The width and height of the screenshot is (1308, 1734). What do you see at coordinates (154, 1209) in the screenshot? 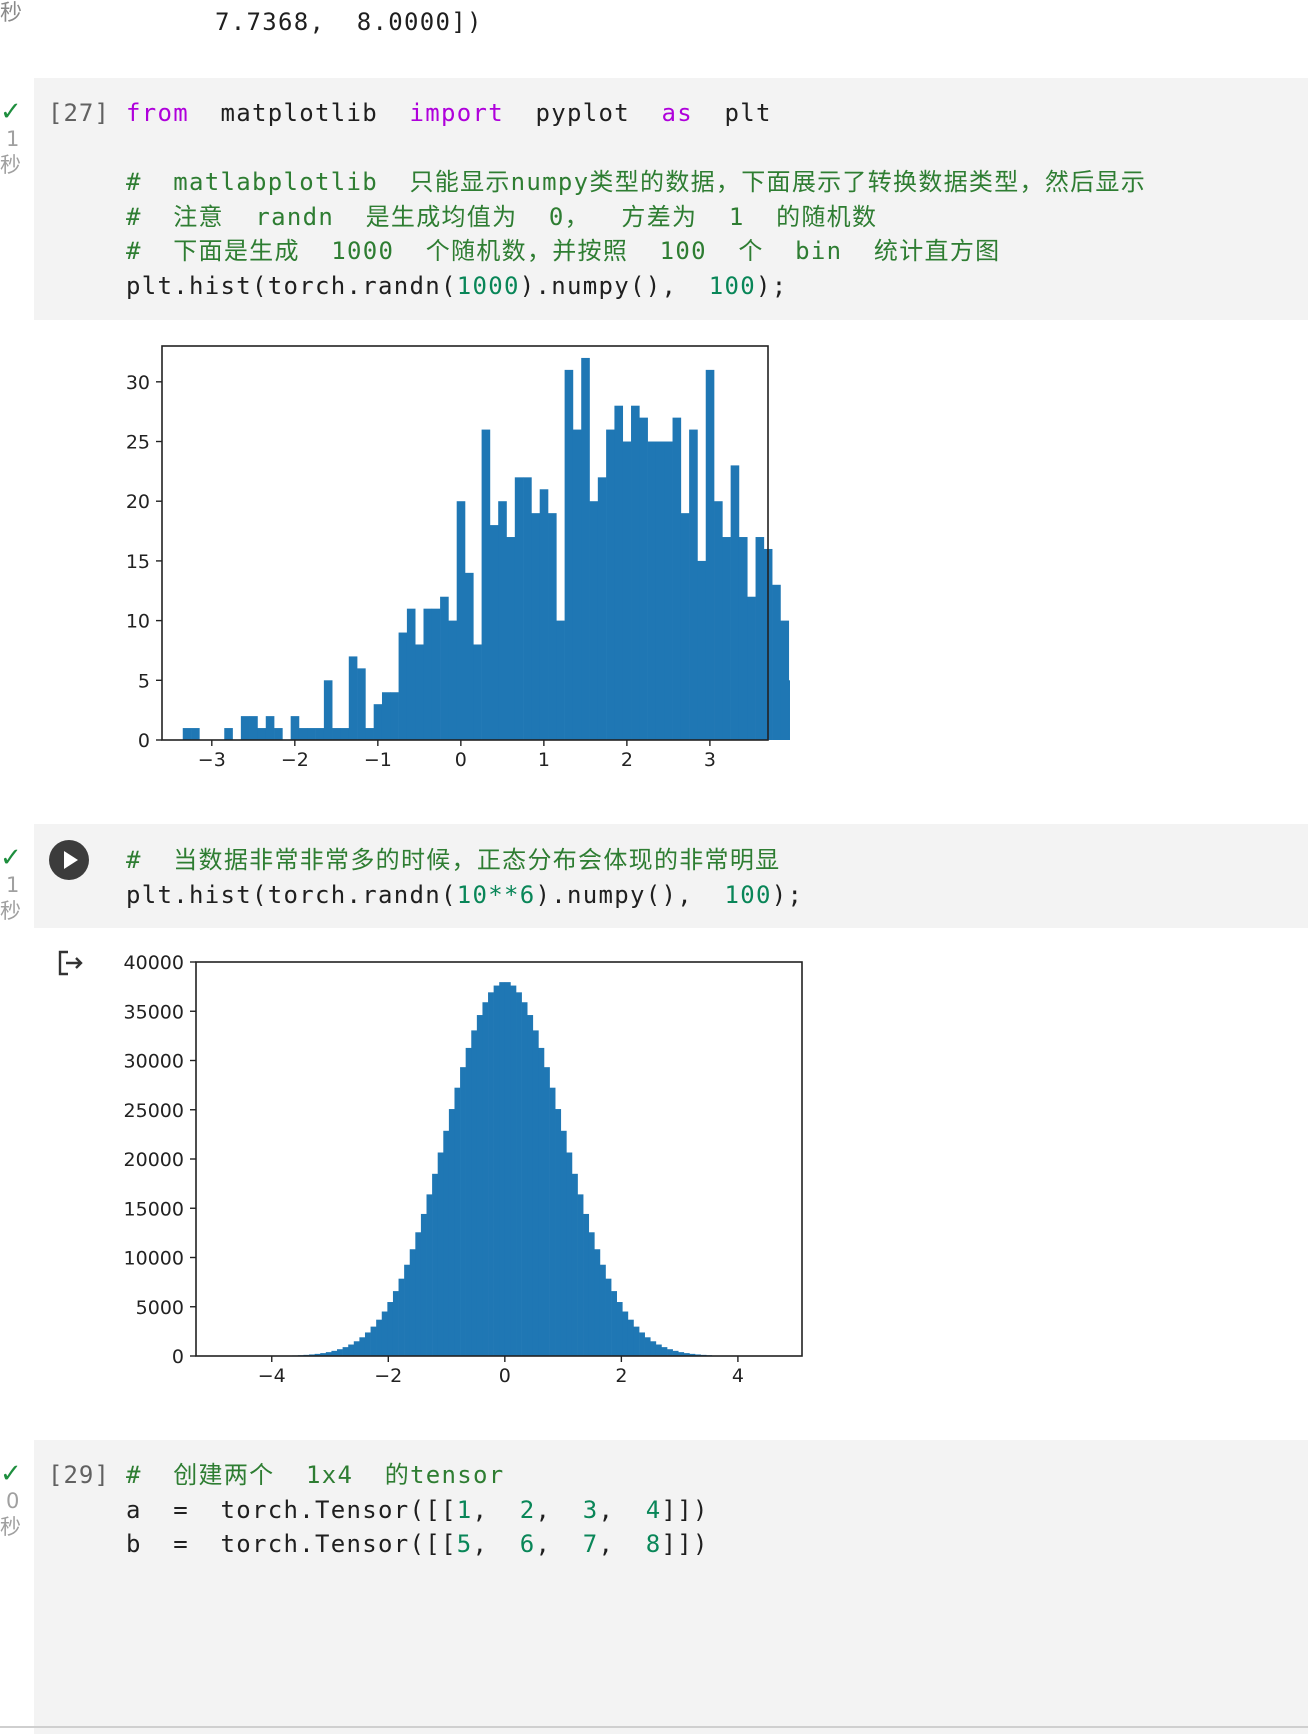
I see `y-tick-label: 15000` at bounding box center [154, 1209].